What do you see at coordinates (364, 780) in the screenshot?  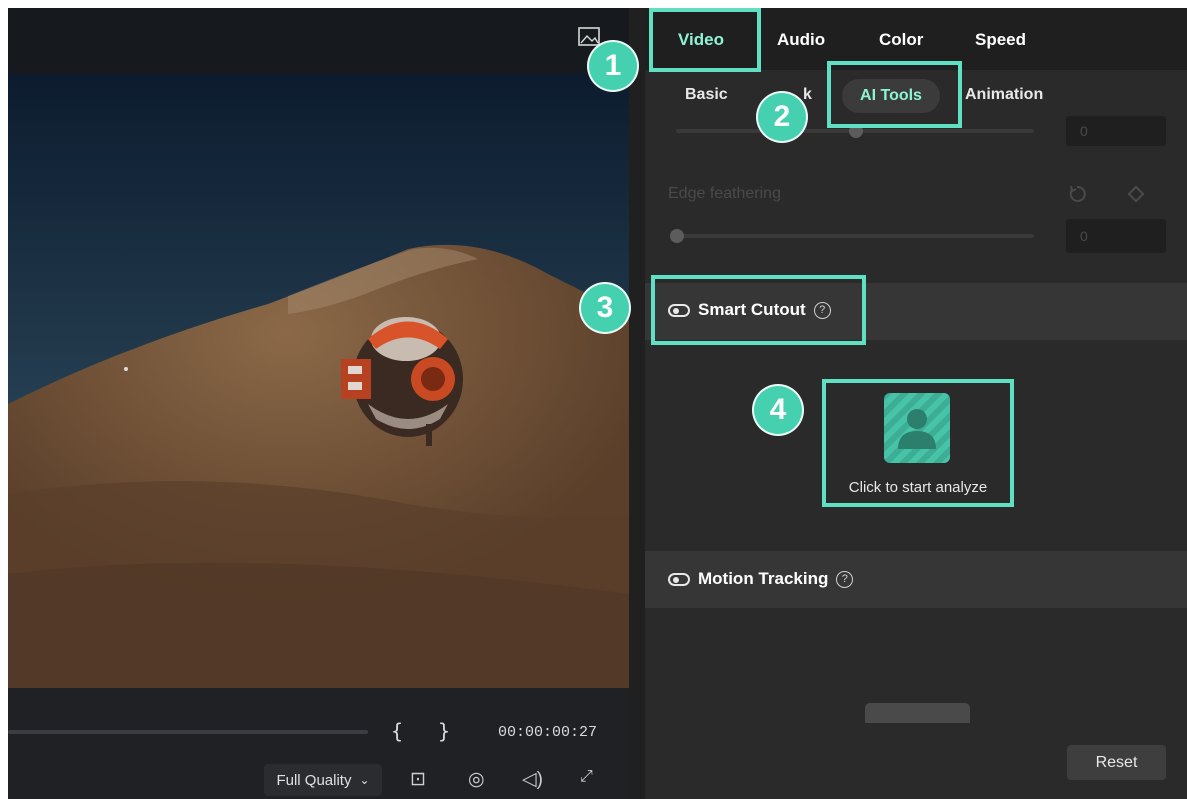 I see `chevron-down-icon: ⌄` at bounding box center [364, 780].